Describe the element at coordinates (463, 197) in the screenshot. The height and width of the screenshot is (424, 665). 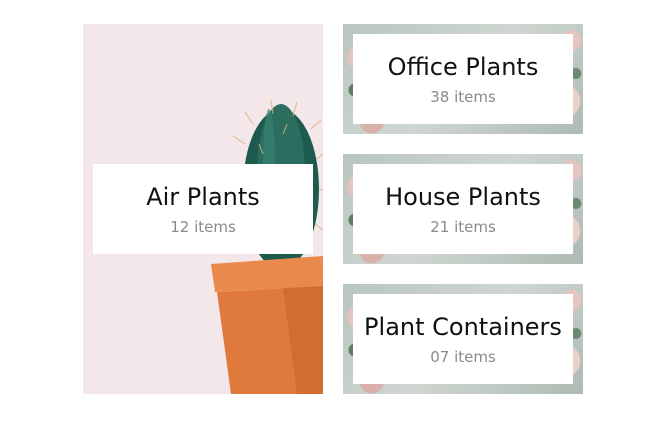
I see `category-title: House Plants` at that location.